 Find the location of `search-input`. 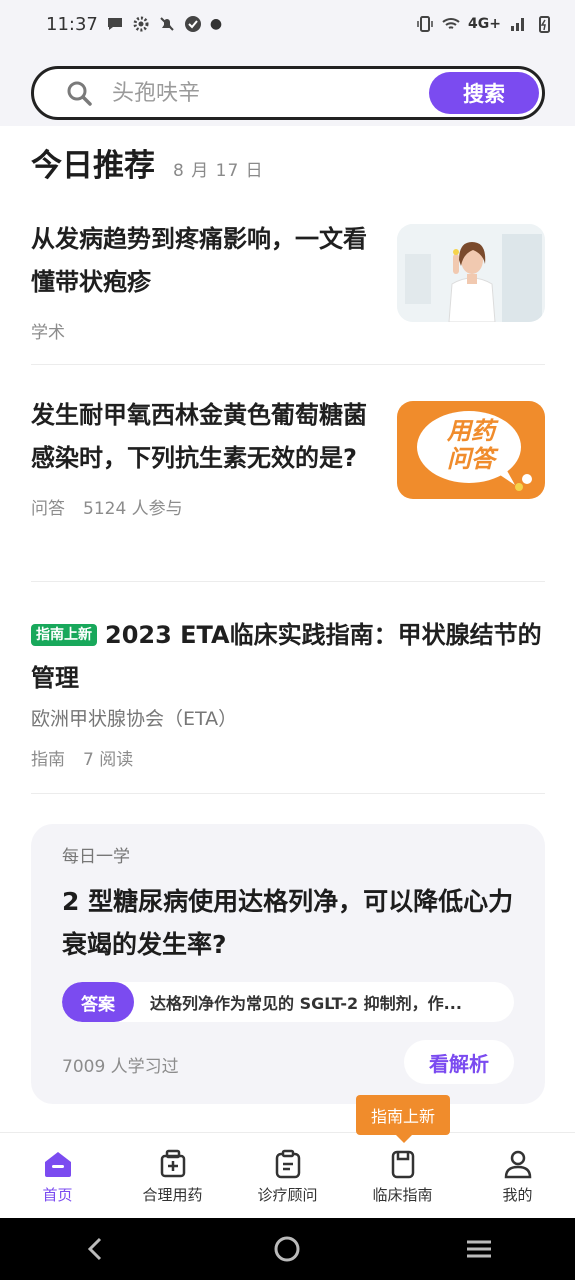

search-input is located at coordinates (269, 93).